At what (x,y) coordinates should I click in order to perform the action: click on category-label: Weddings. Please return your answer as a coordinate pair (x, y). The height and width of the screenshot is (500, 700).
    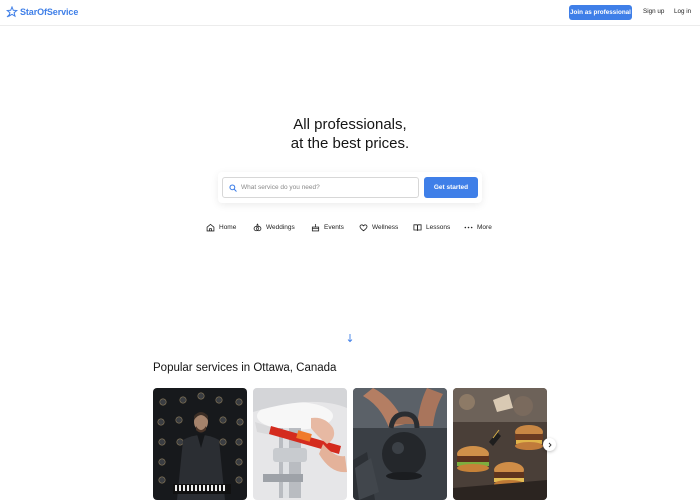
    Looking at the image, I should click on (280, 227).